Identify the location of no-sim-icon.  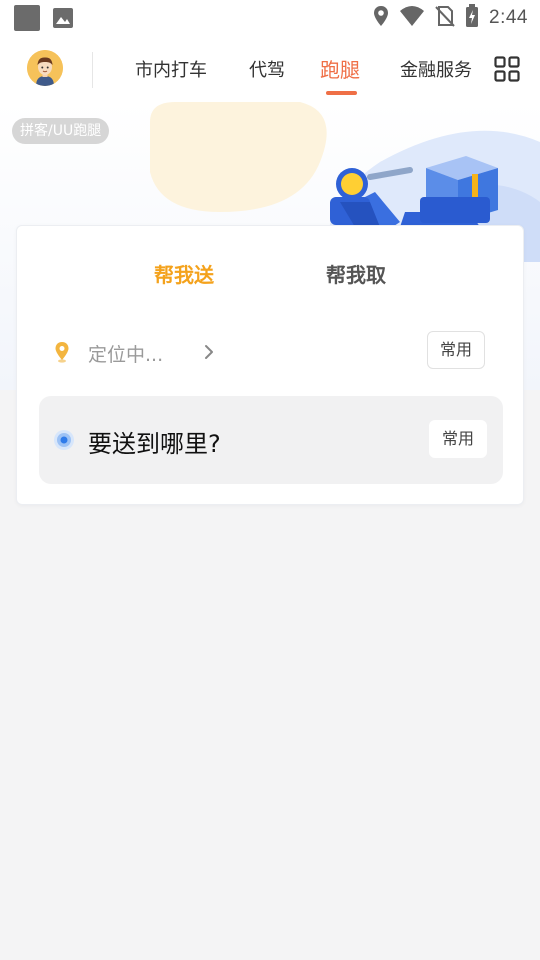
(445, 18).